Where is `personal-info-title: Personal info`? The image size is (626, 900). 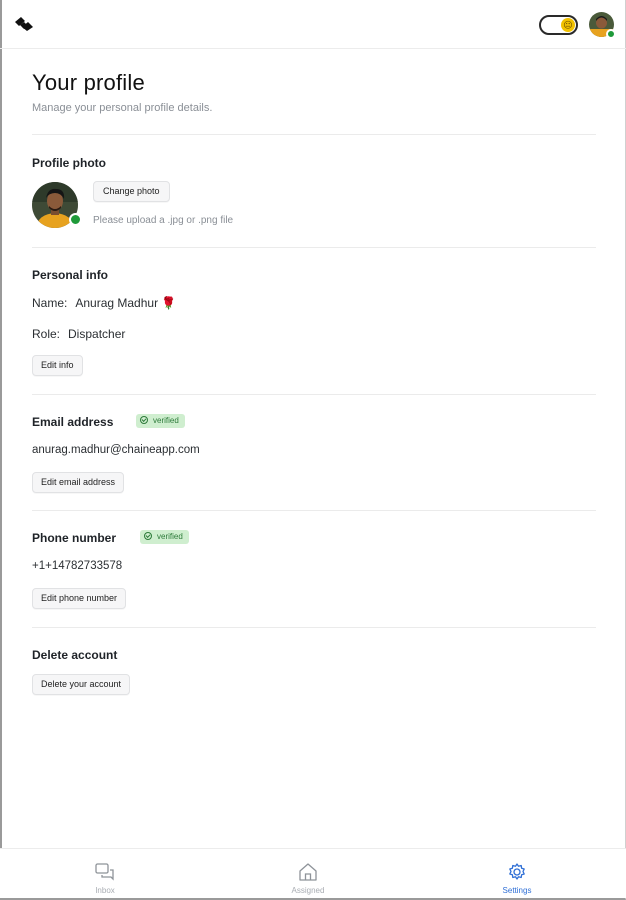
personal-info-title: Personal info is located at coordinates (70, 275).